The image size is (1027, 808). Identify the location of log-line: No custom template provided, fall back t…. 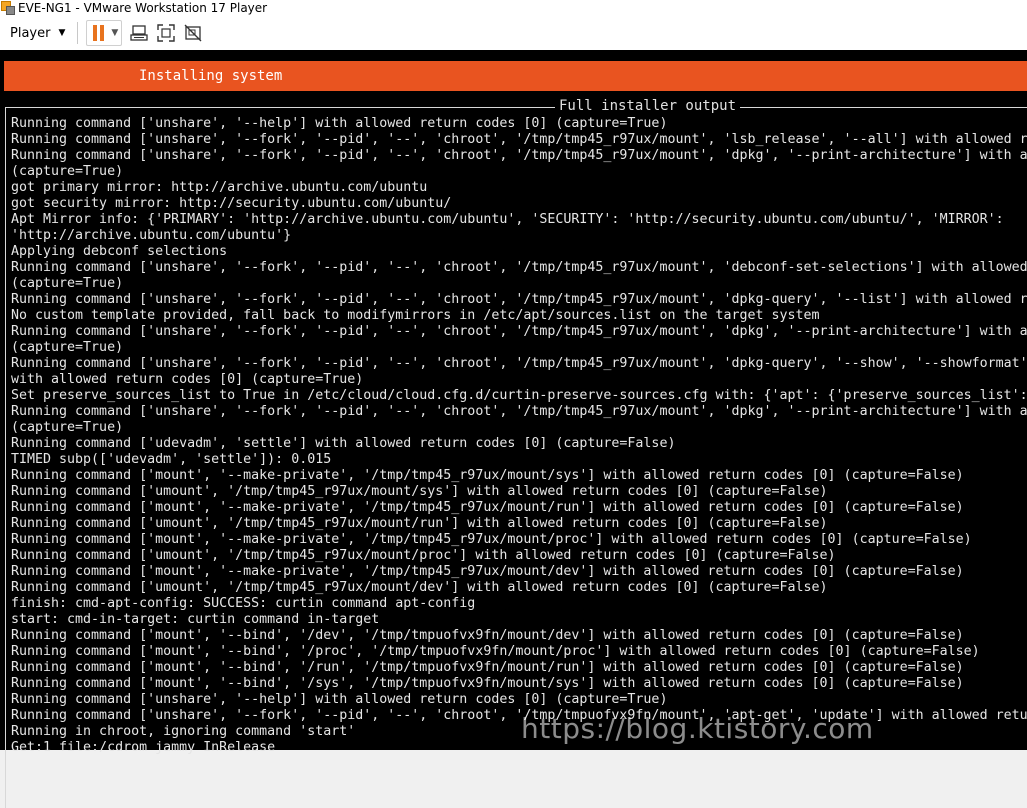
(415, 315).